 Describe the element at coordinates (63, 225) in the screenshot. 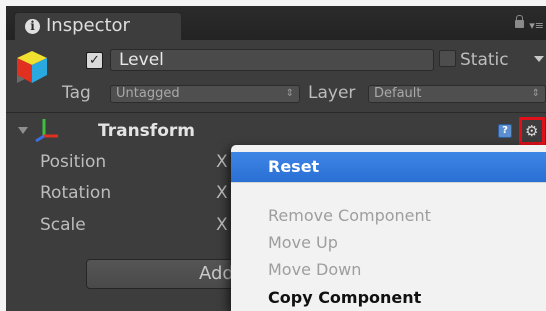

I see `property-label-scale: Scale` at that location.